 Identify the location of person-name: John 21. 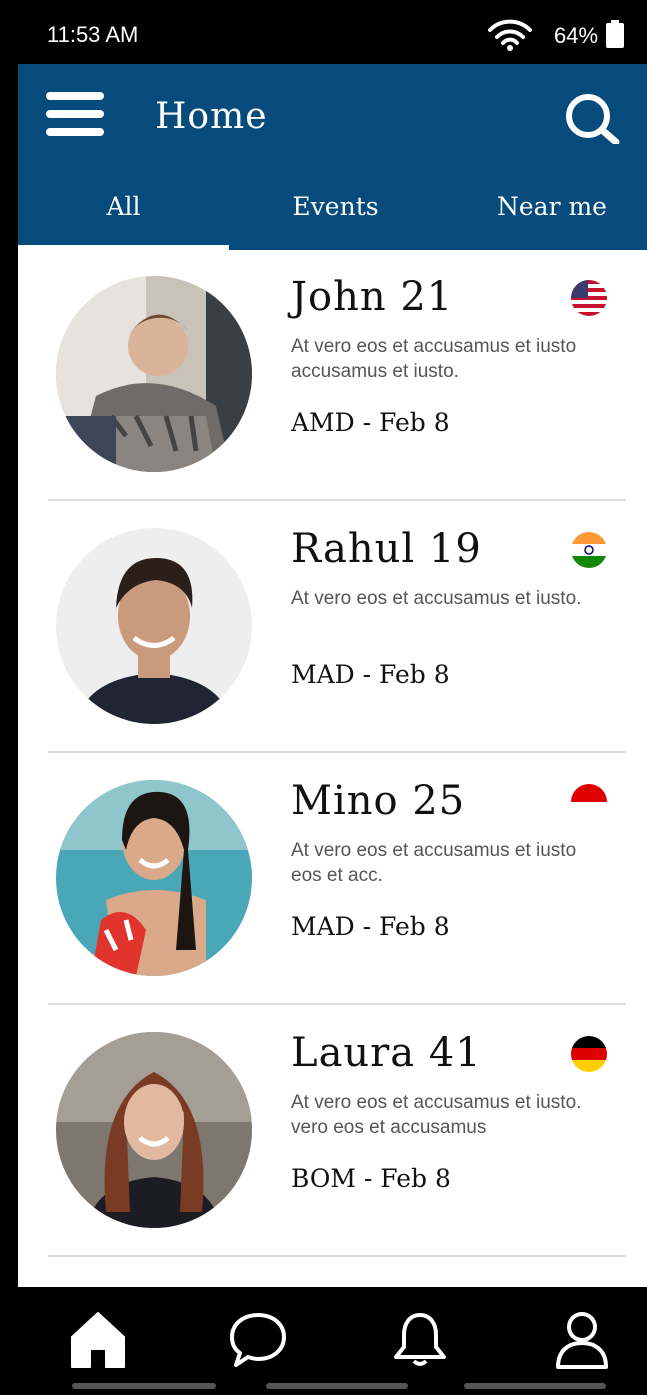
(372, 297).